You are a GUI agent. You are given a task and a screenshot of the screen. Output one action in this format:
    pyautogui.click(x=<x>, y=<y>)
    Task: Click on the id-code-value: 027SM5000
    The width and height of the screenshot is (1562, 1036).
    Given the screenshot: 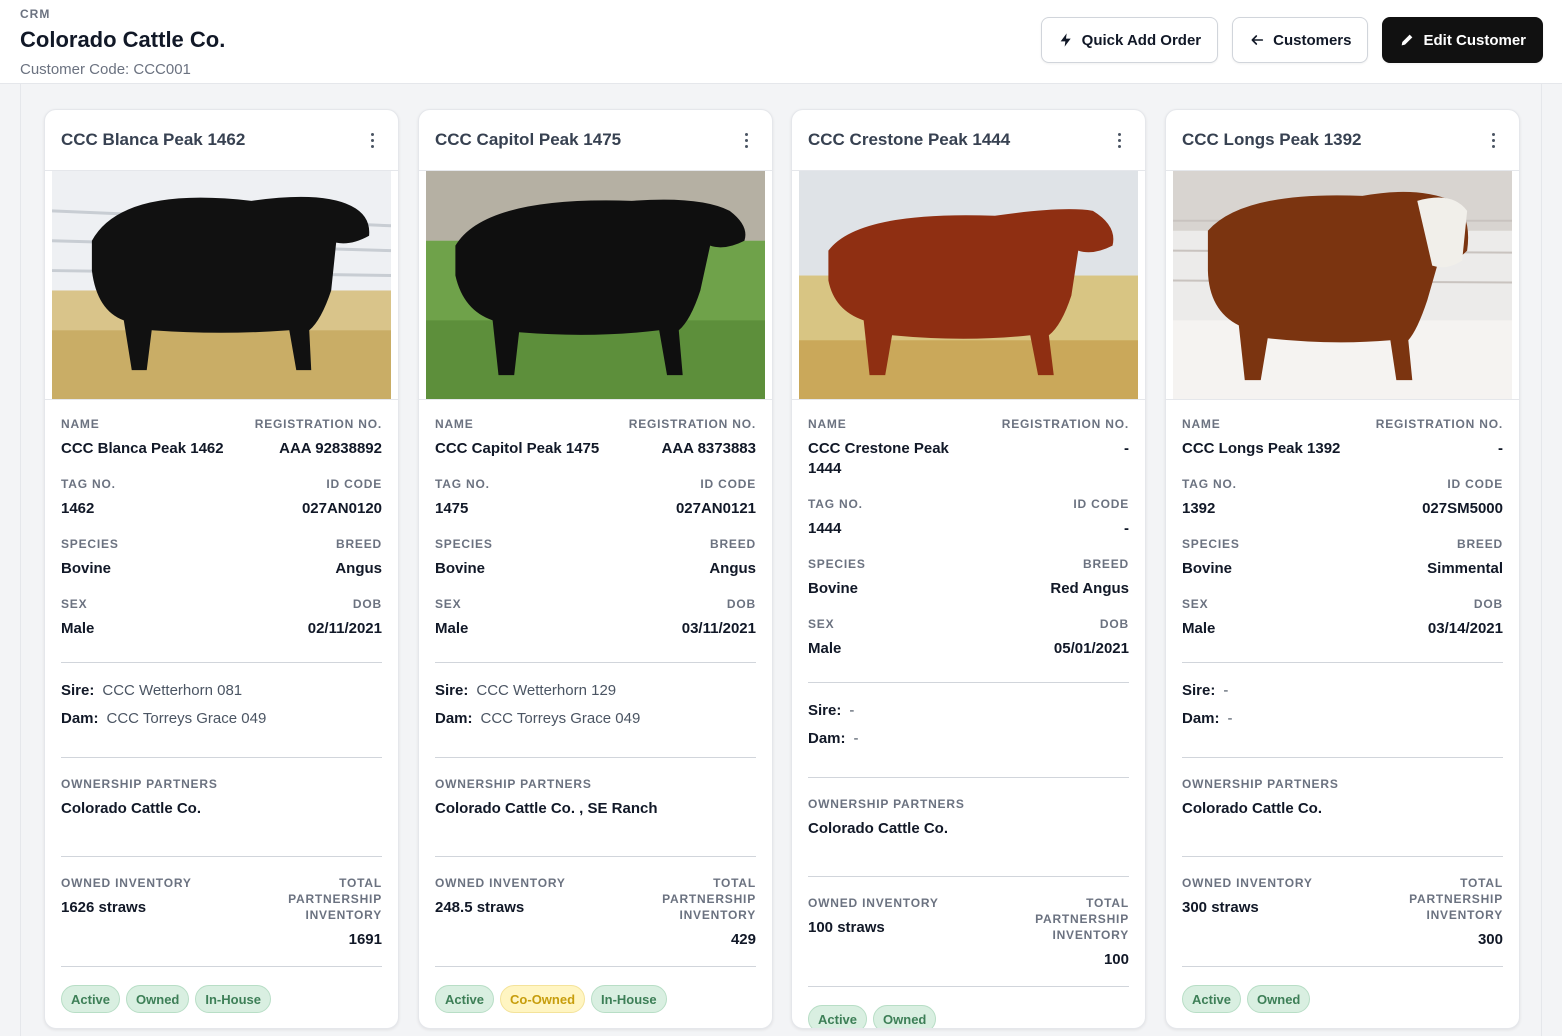 What is the action you would take?
    pyautogui.click(x=1462, y=508)
    